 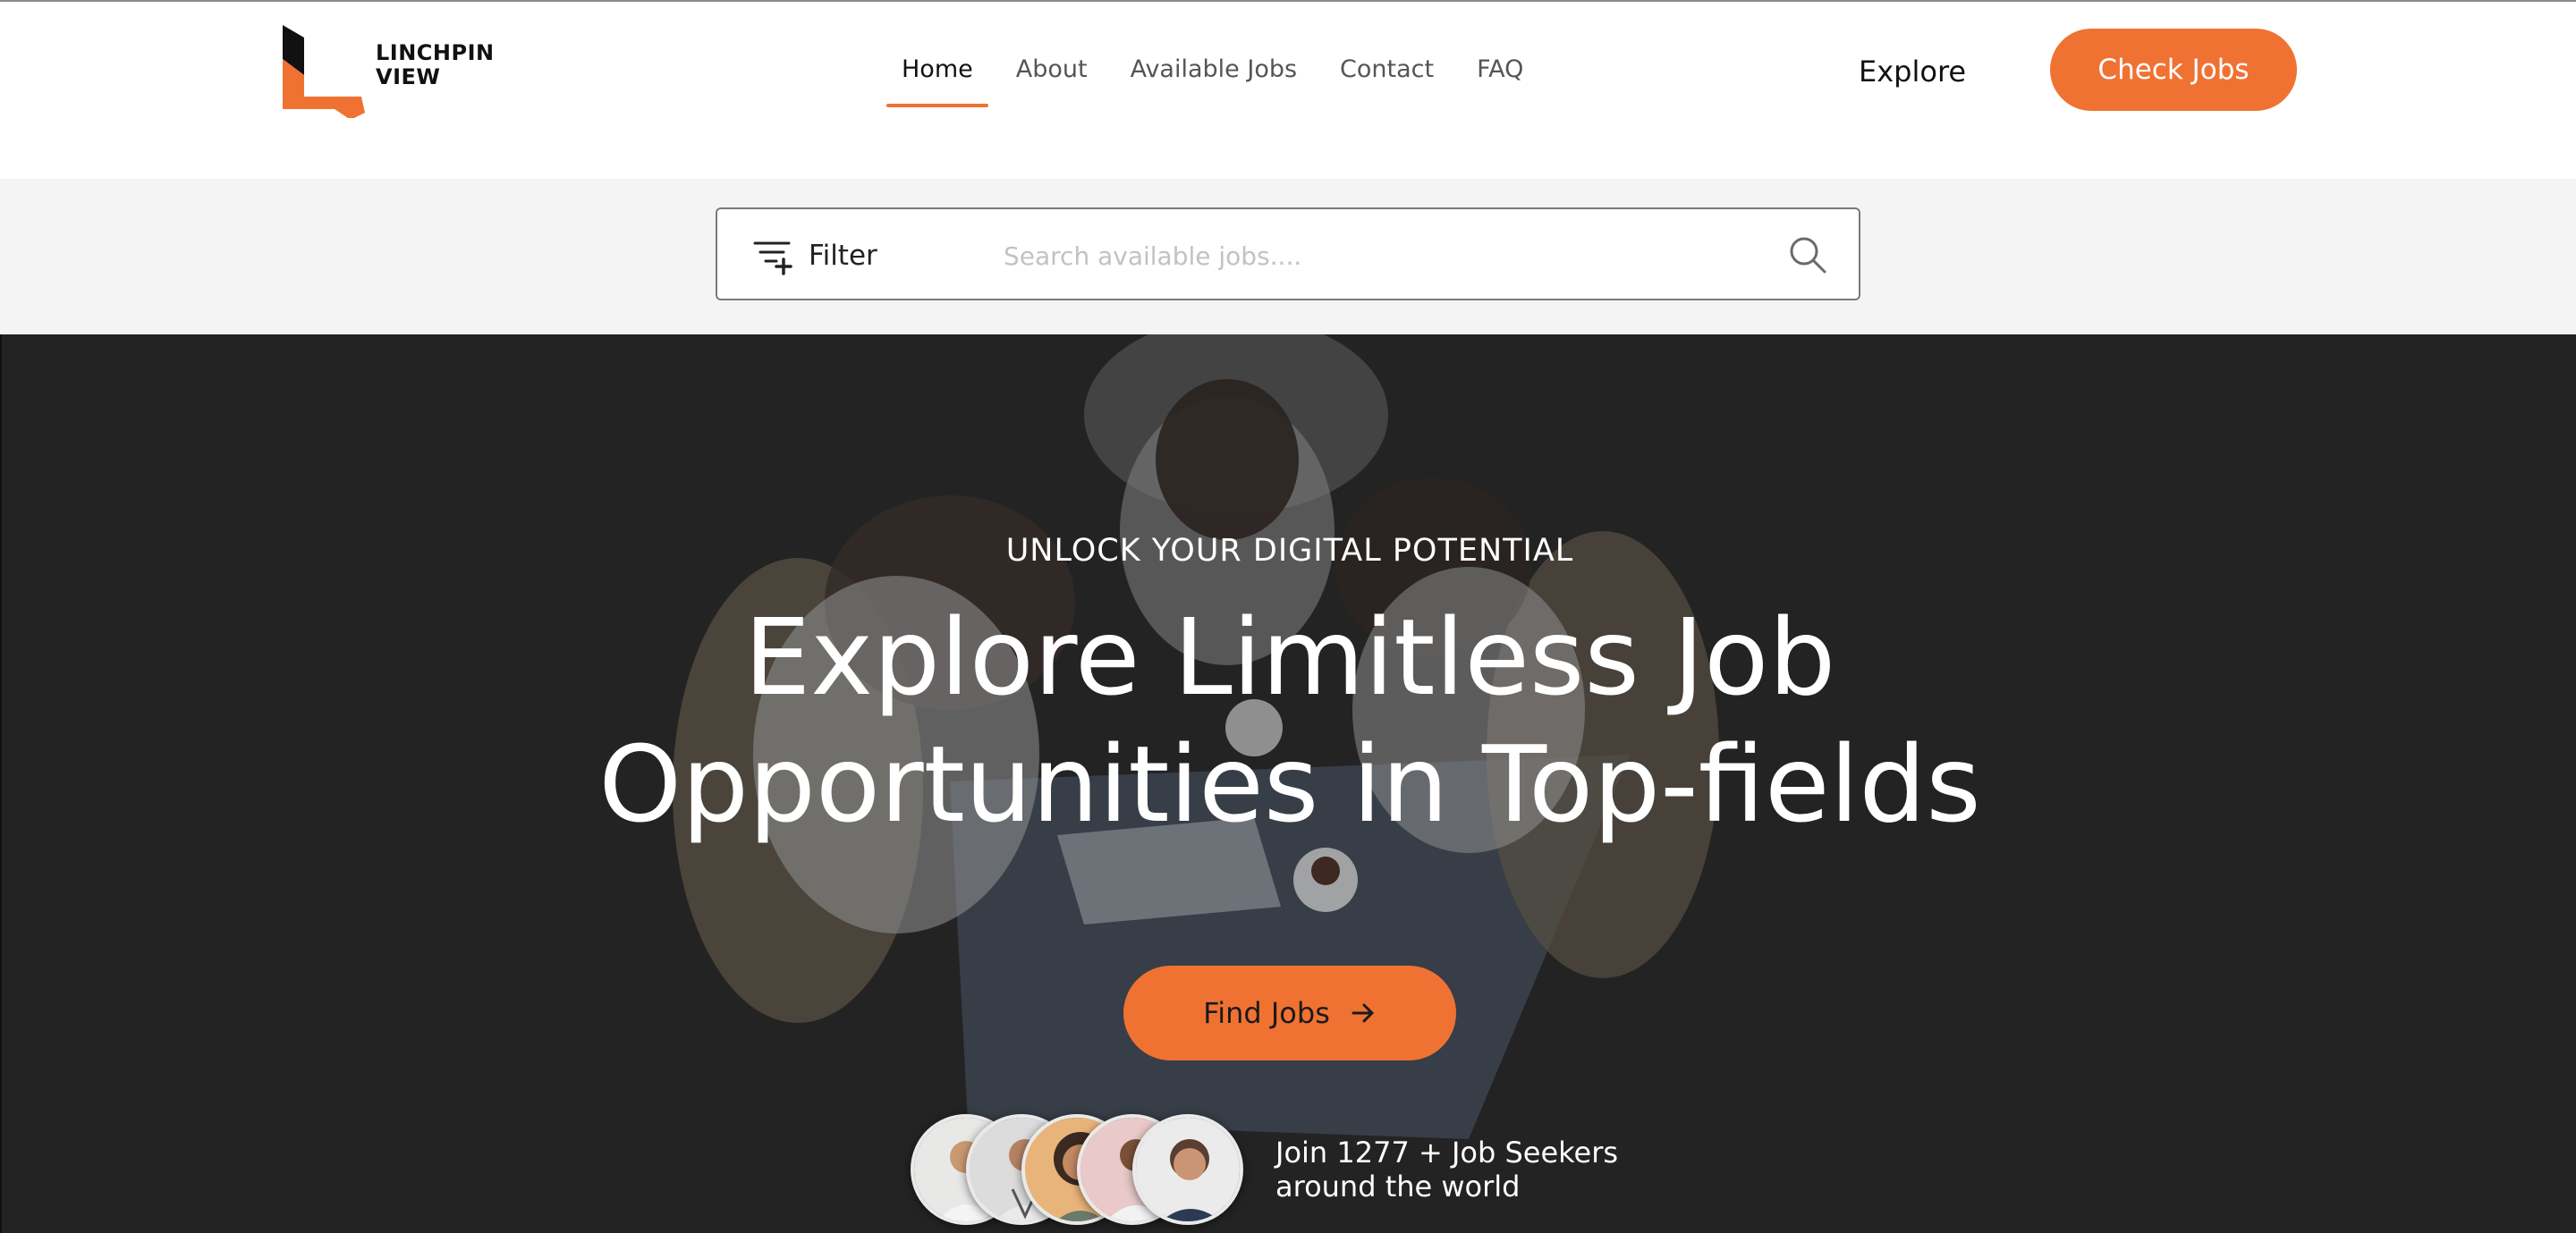 I want to click on search-strip: Filter, so click(x=1288, y=256).